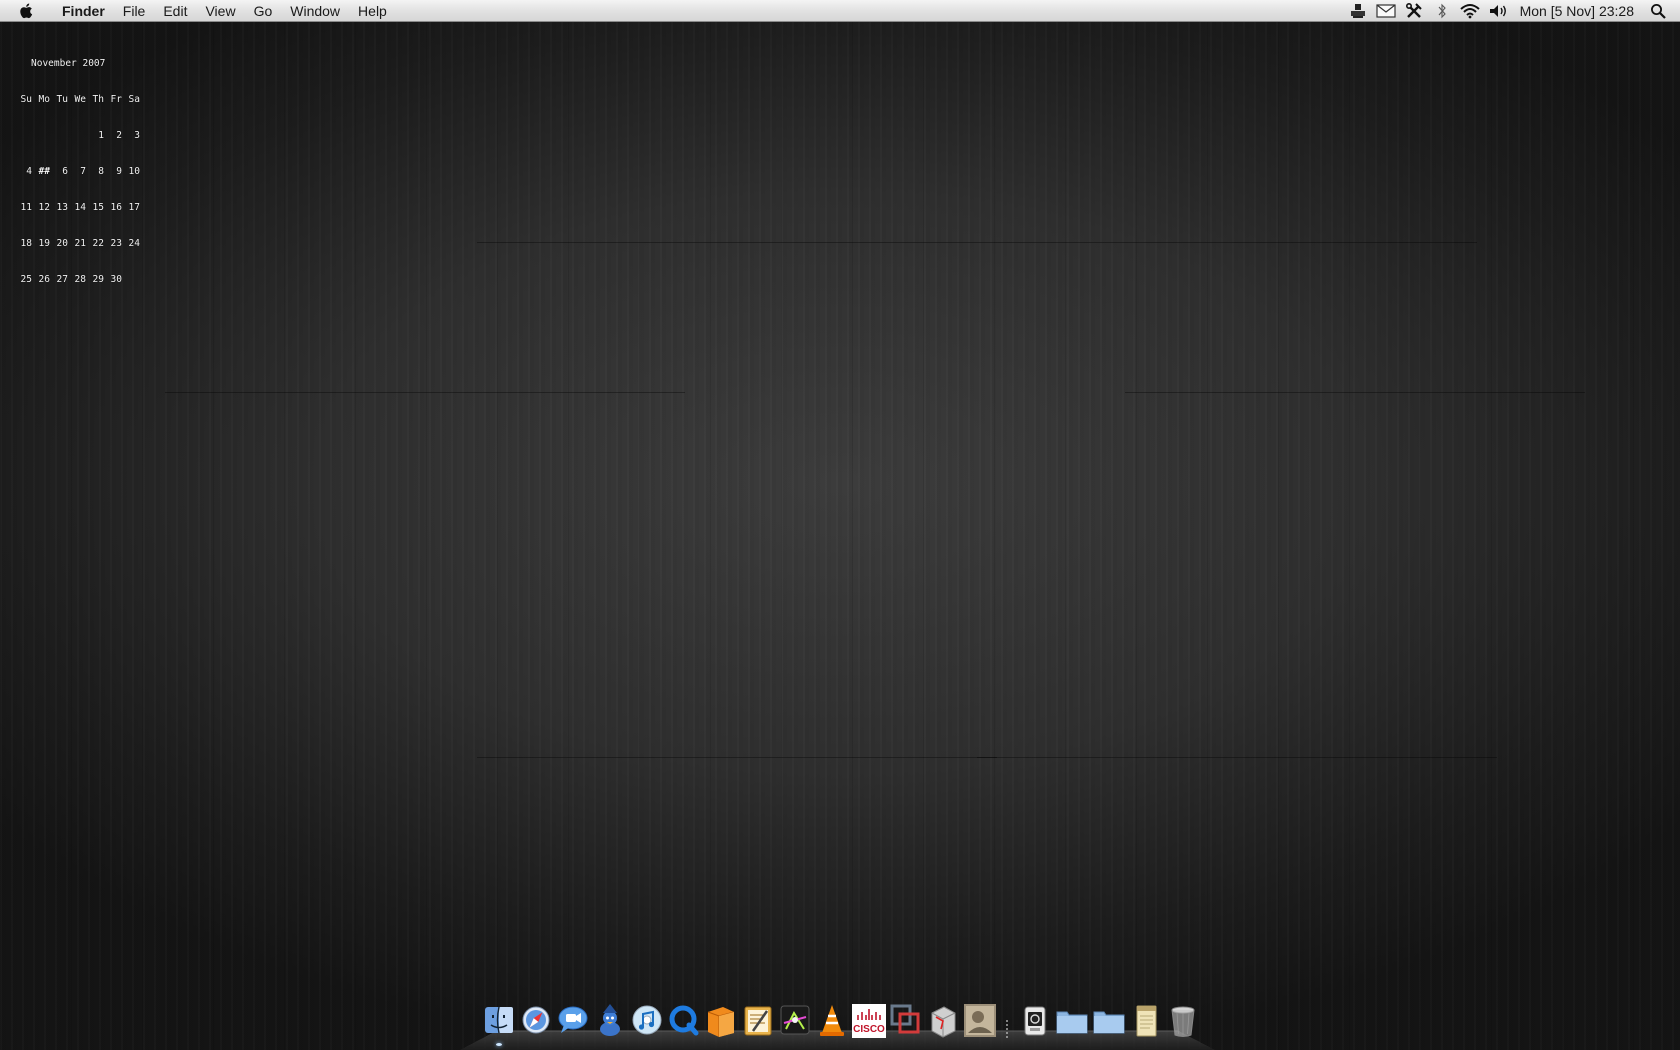  I want to click on calendar-day: 30, so click(116, 279).